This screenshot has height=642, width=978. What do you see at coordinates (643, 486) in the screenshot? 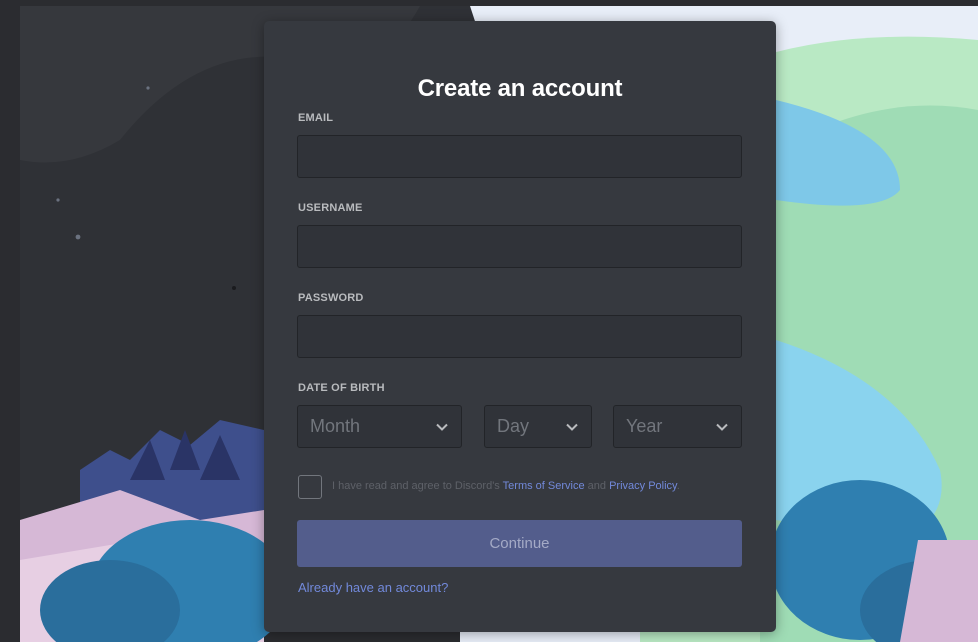
I see `privacy-policy-link: Privacy Policy` at bounding box center [643, 486].